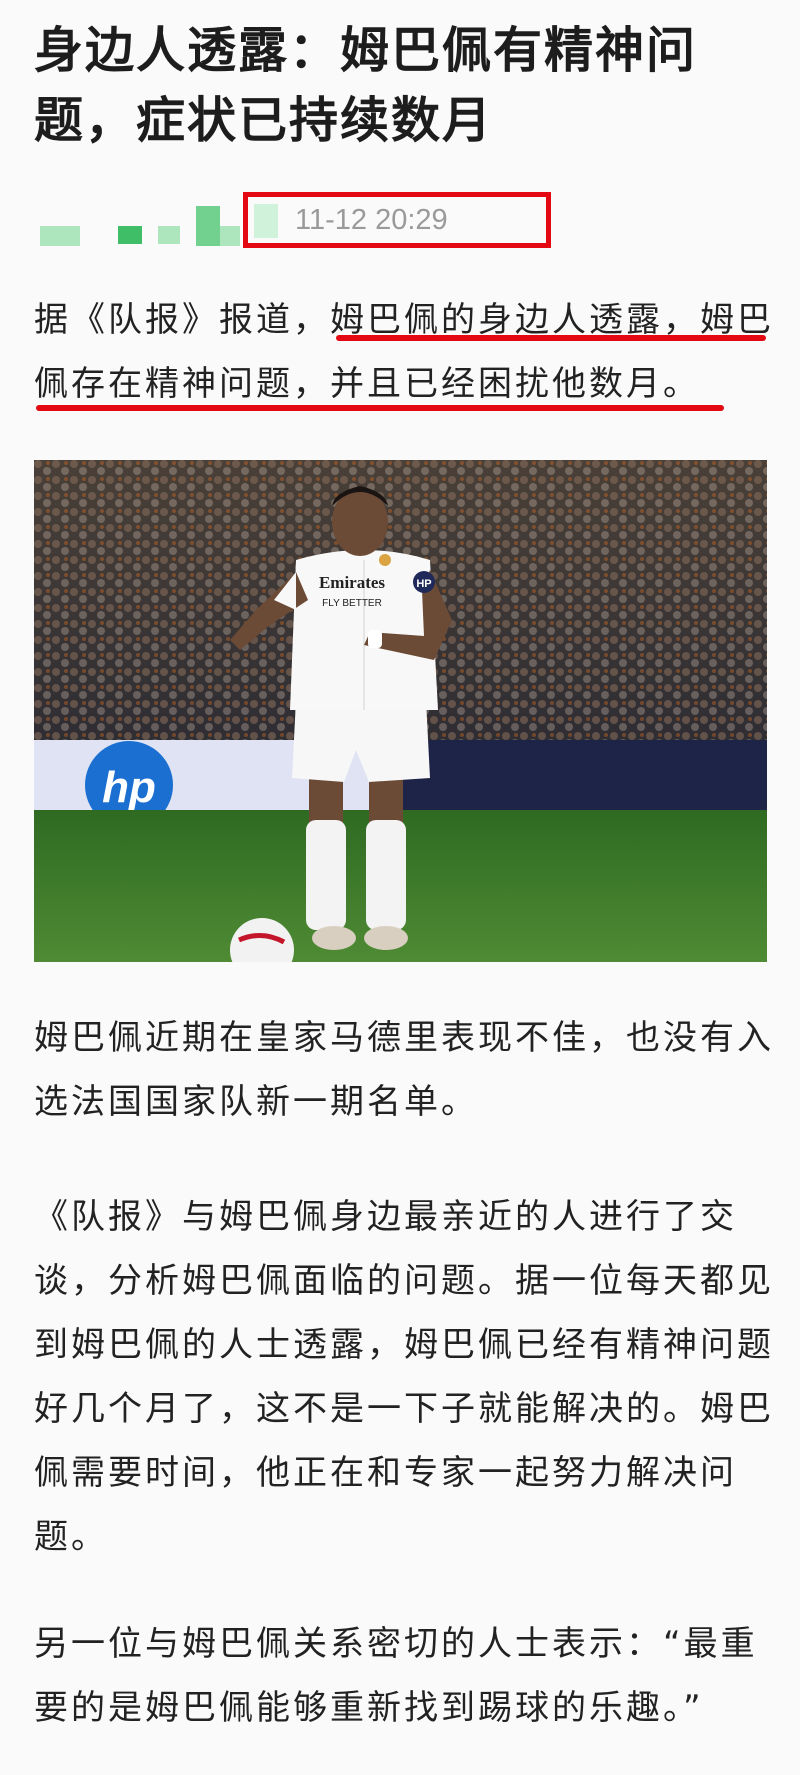 This screenshot has width=800, height=1775. What do you see at coordinates (385, 560) in the screenshot?
I see `club-crest-icon` at bounding box center [385, 560].